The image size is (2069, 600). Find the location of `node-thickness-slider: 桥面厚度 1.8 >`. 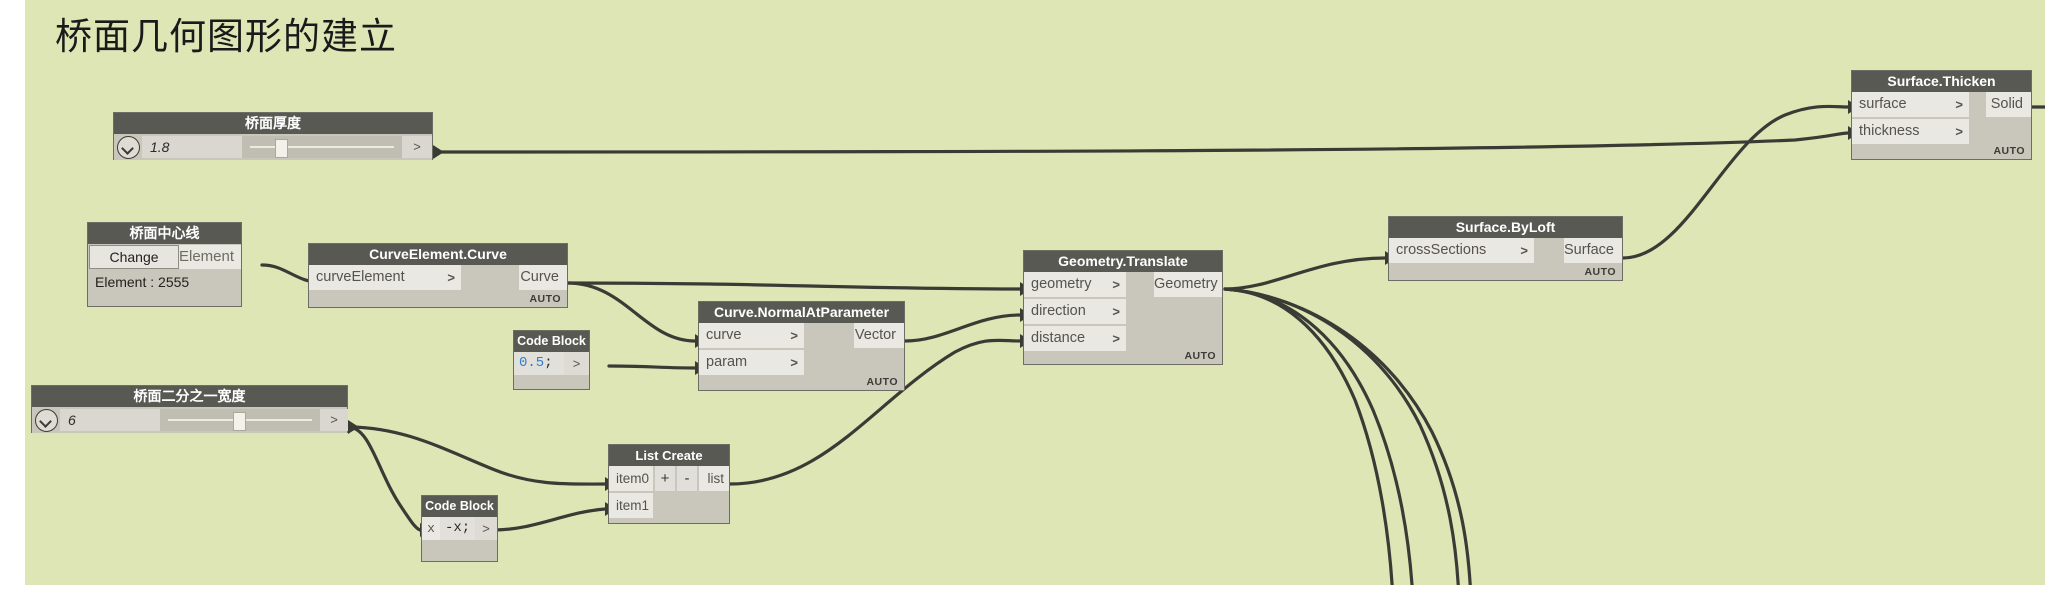

node-thickness-slider: 桥面厚度 1.8 > is located at coordinates (273, 136).